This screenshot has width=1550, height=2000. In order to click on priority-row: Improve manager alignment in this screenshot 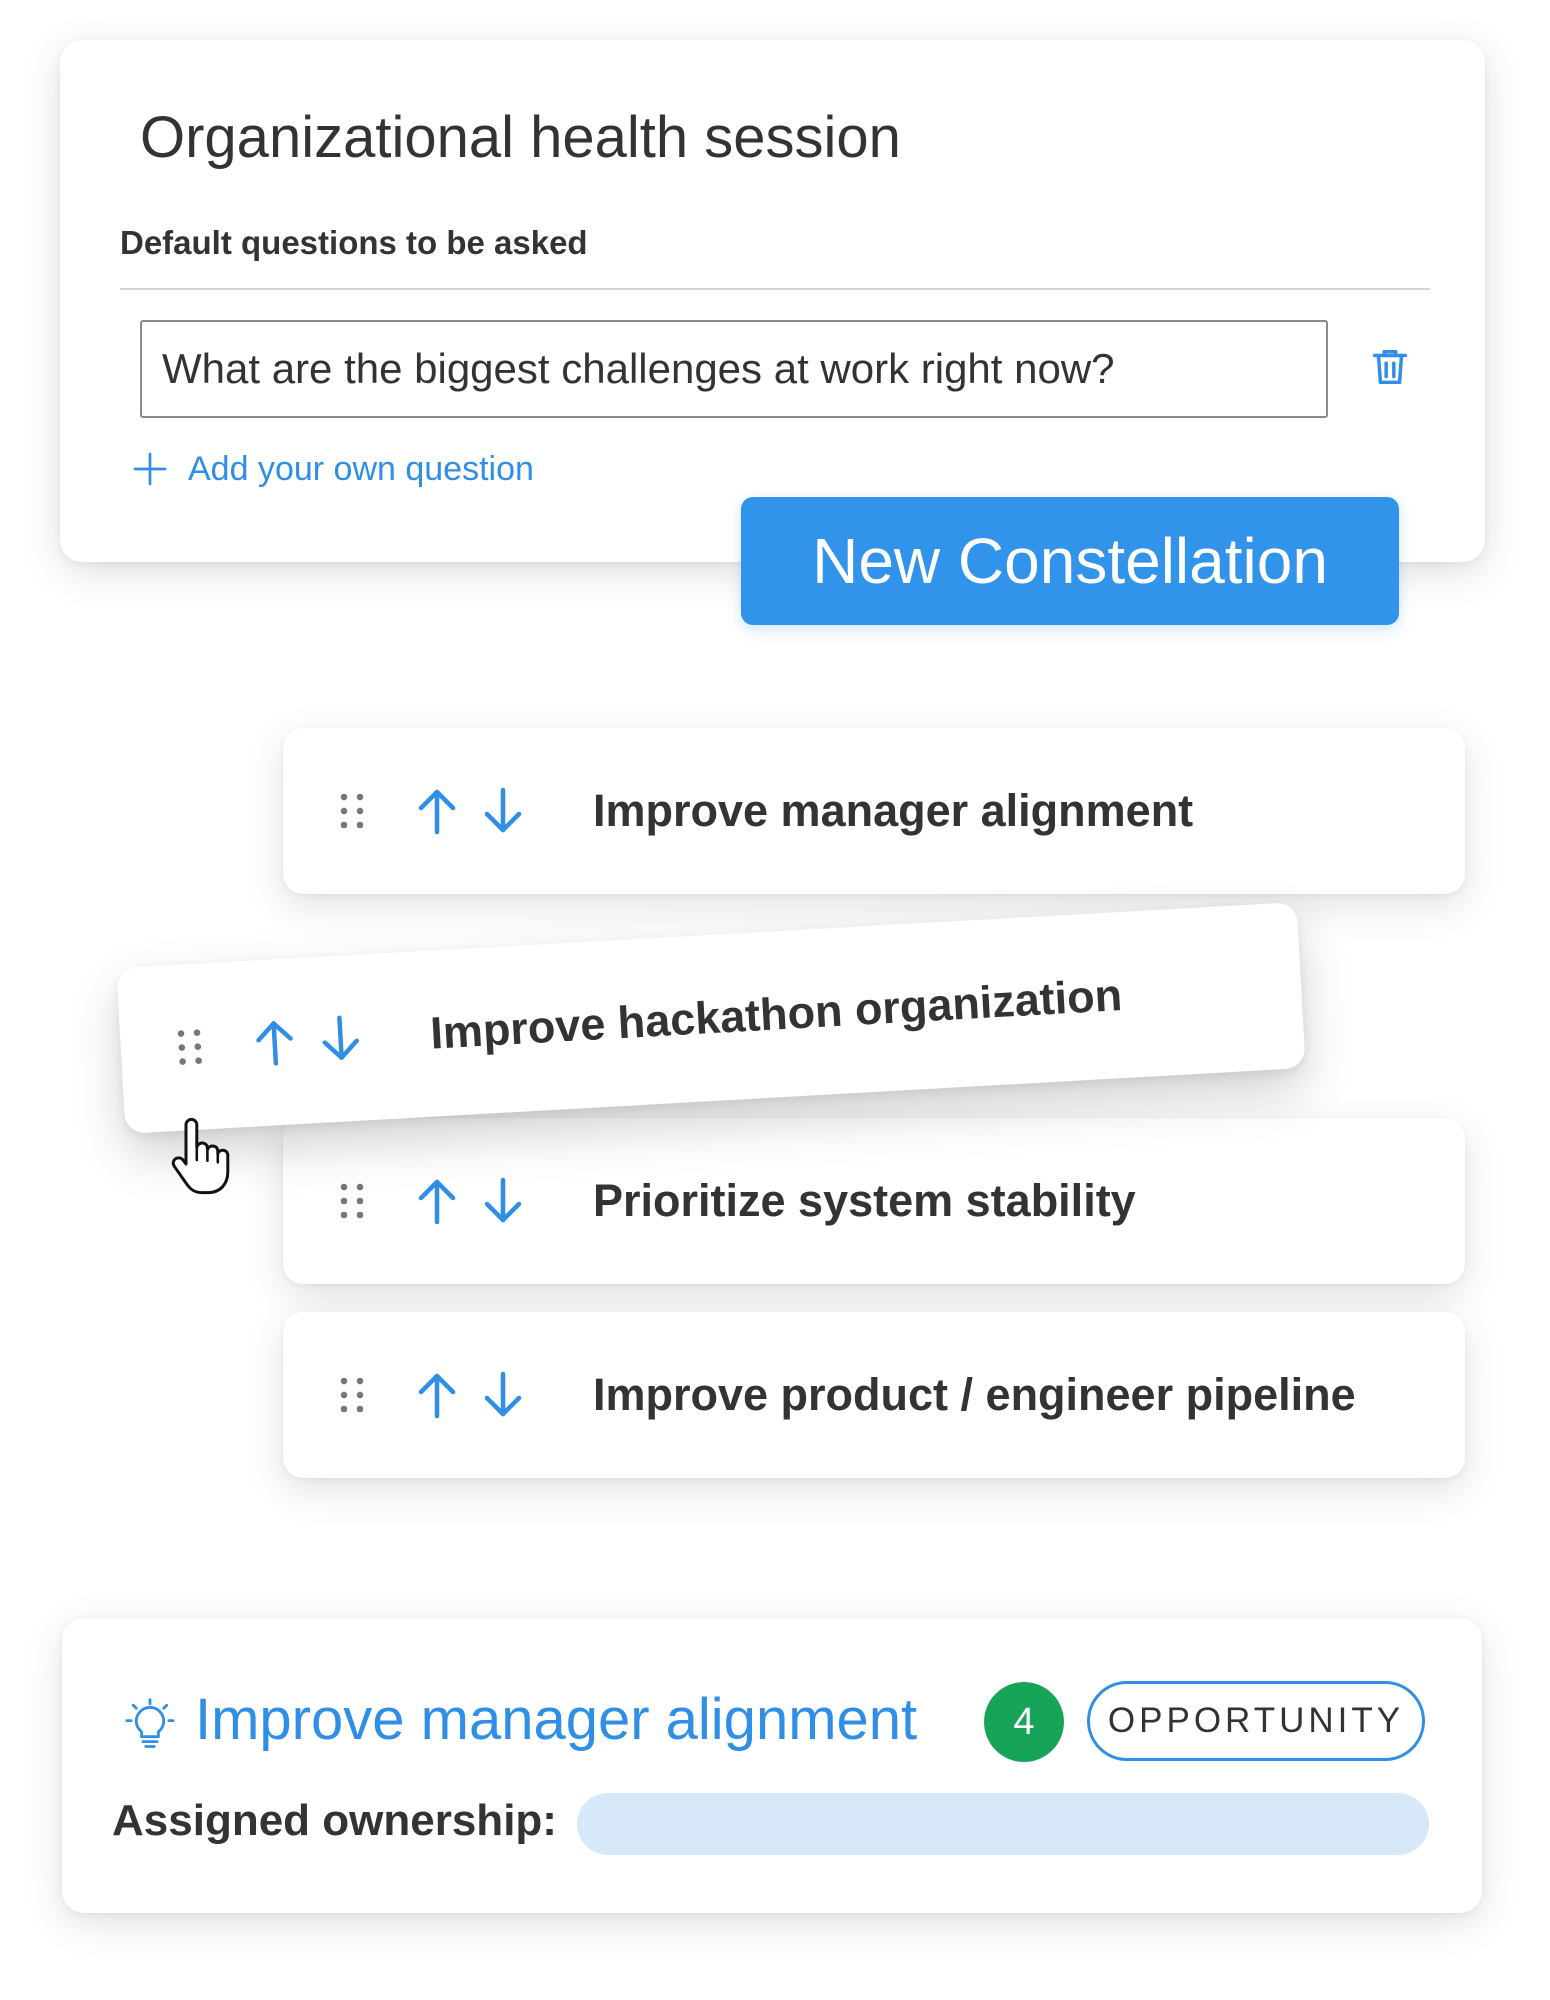, I will do `click(874, 811)`.